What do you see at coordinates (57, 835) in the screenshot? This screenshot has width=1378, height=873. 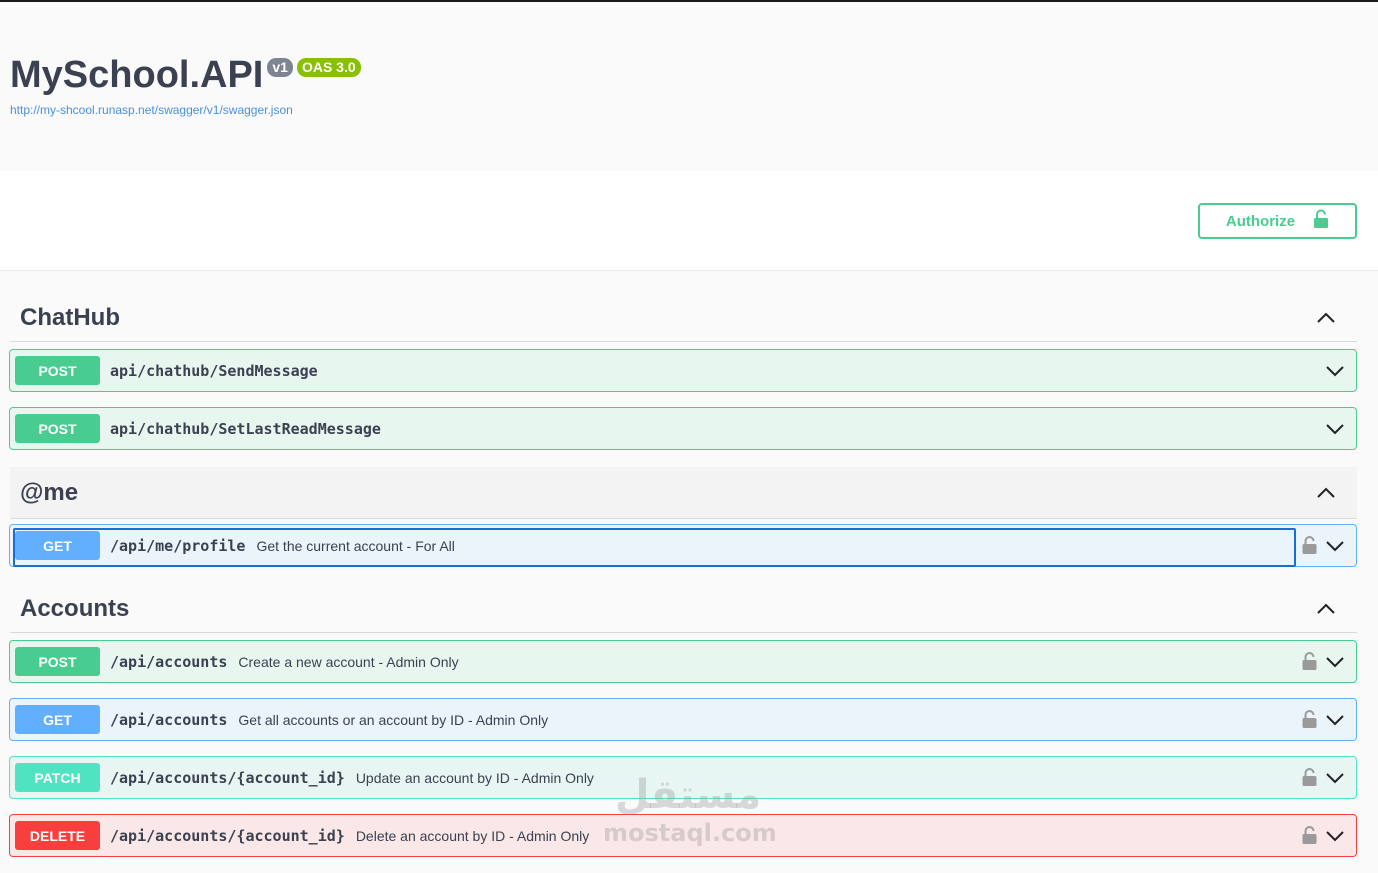 I see `method-badge: DELETE` at bounding box center [57, 835].